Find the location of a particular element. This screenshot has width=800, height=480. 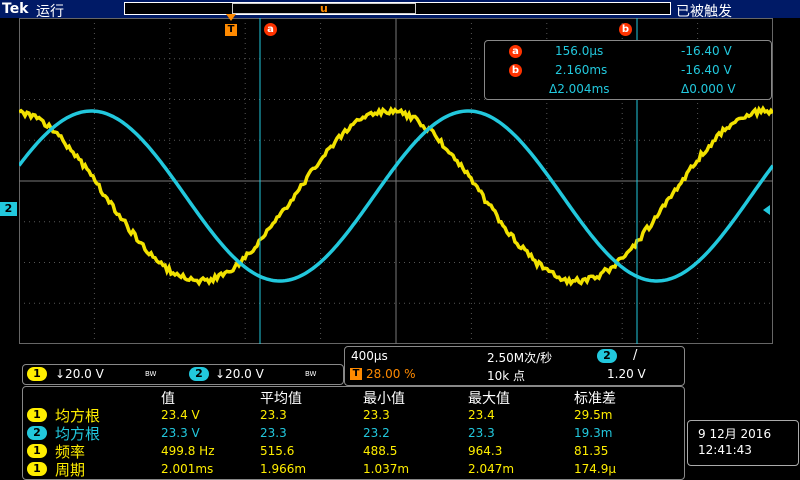

cursor-delta-value: Δ0.000 V is located at coordinates (708, 89).